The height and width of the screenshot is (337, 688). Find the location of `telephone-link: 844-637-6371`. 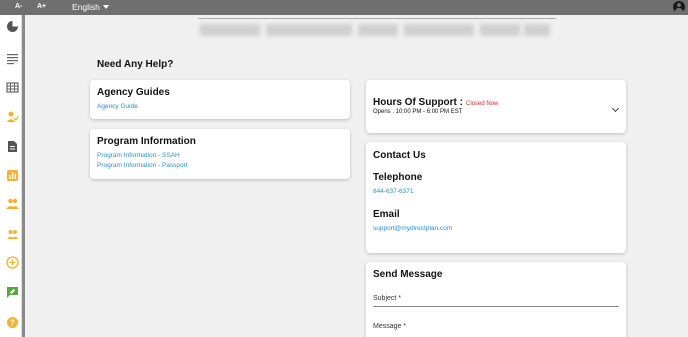

telephone-link: 844-637-6371 is located at coordinates (393, 191).